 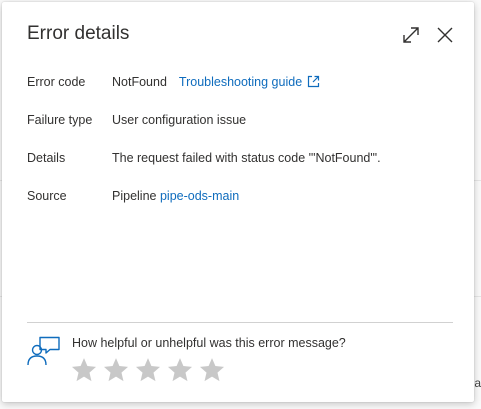 I want to click on expand-button, so click(x=411, y=35).